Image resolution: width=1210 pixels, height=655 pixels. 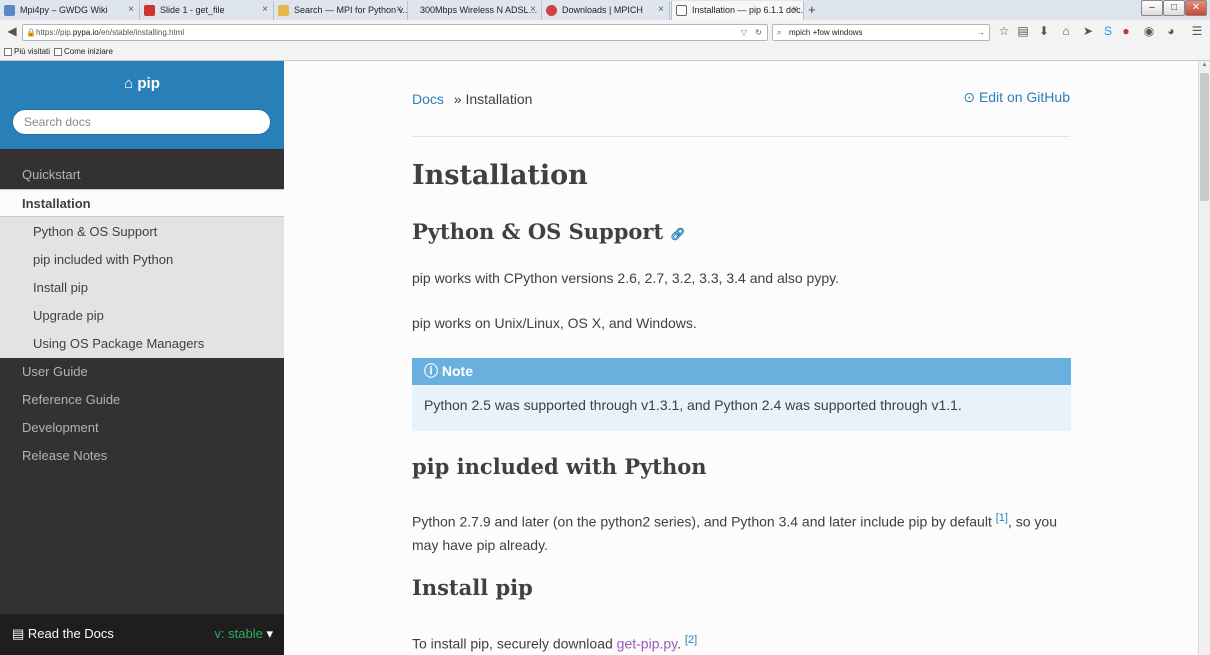 I want to click on bookmark-getting-started: Come iniziare, so click(x=83, y=52).